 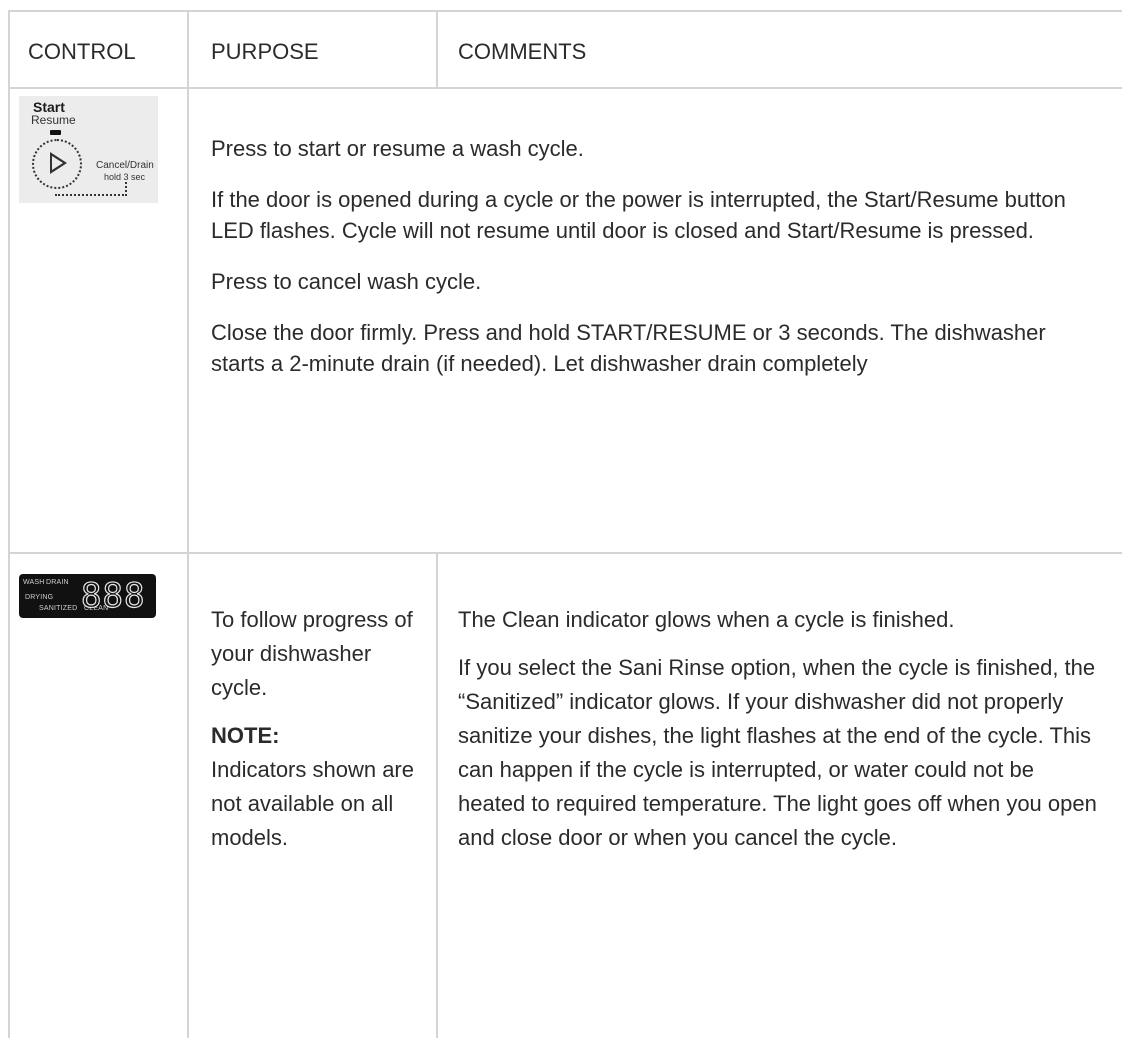 I want to click on header-comments: COMMENTS, so click(x=522, y=51).